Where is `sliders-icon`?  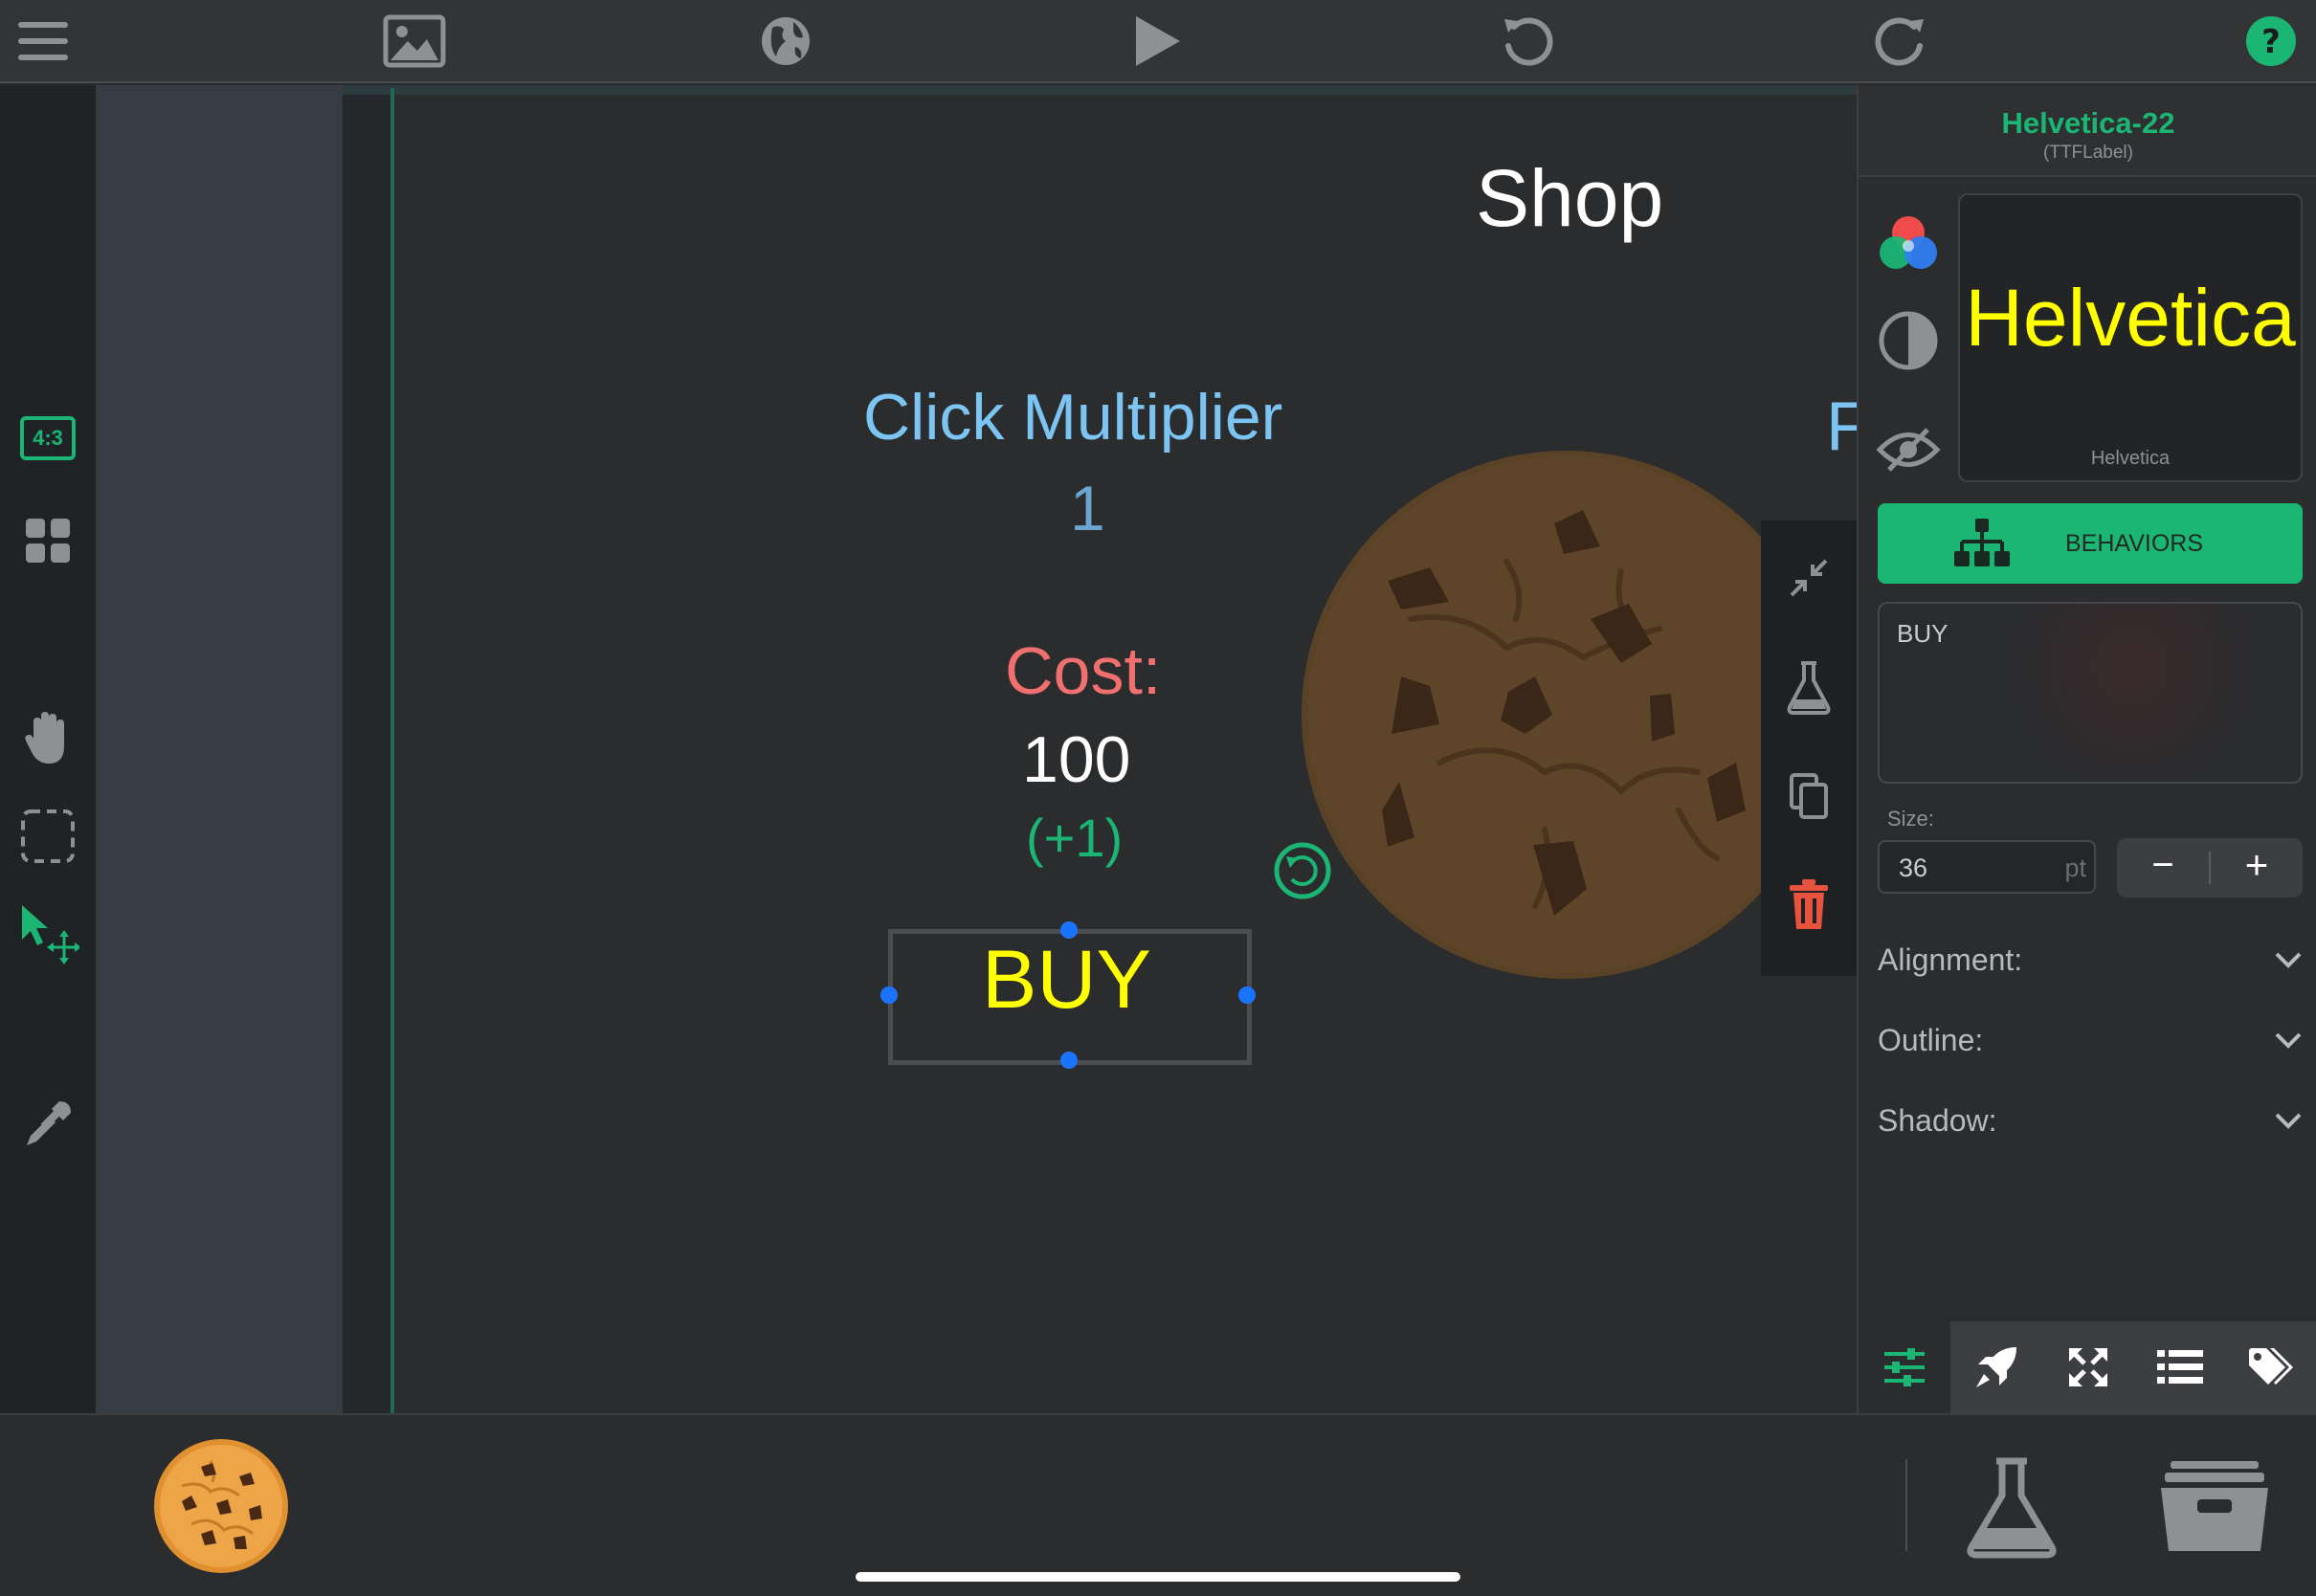 sliders-icon is located at coordinates (1904, 1367).